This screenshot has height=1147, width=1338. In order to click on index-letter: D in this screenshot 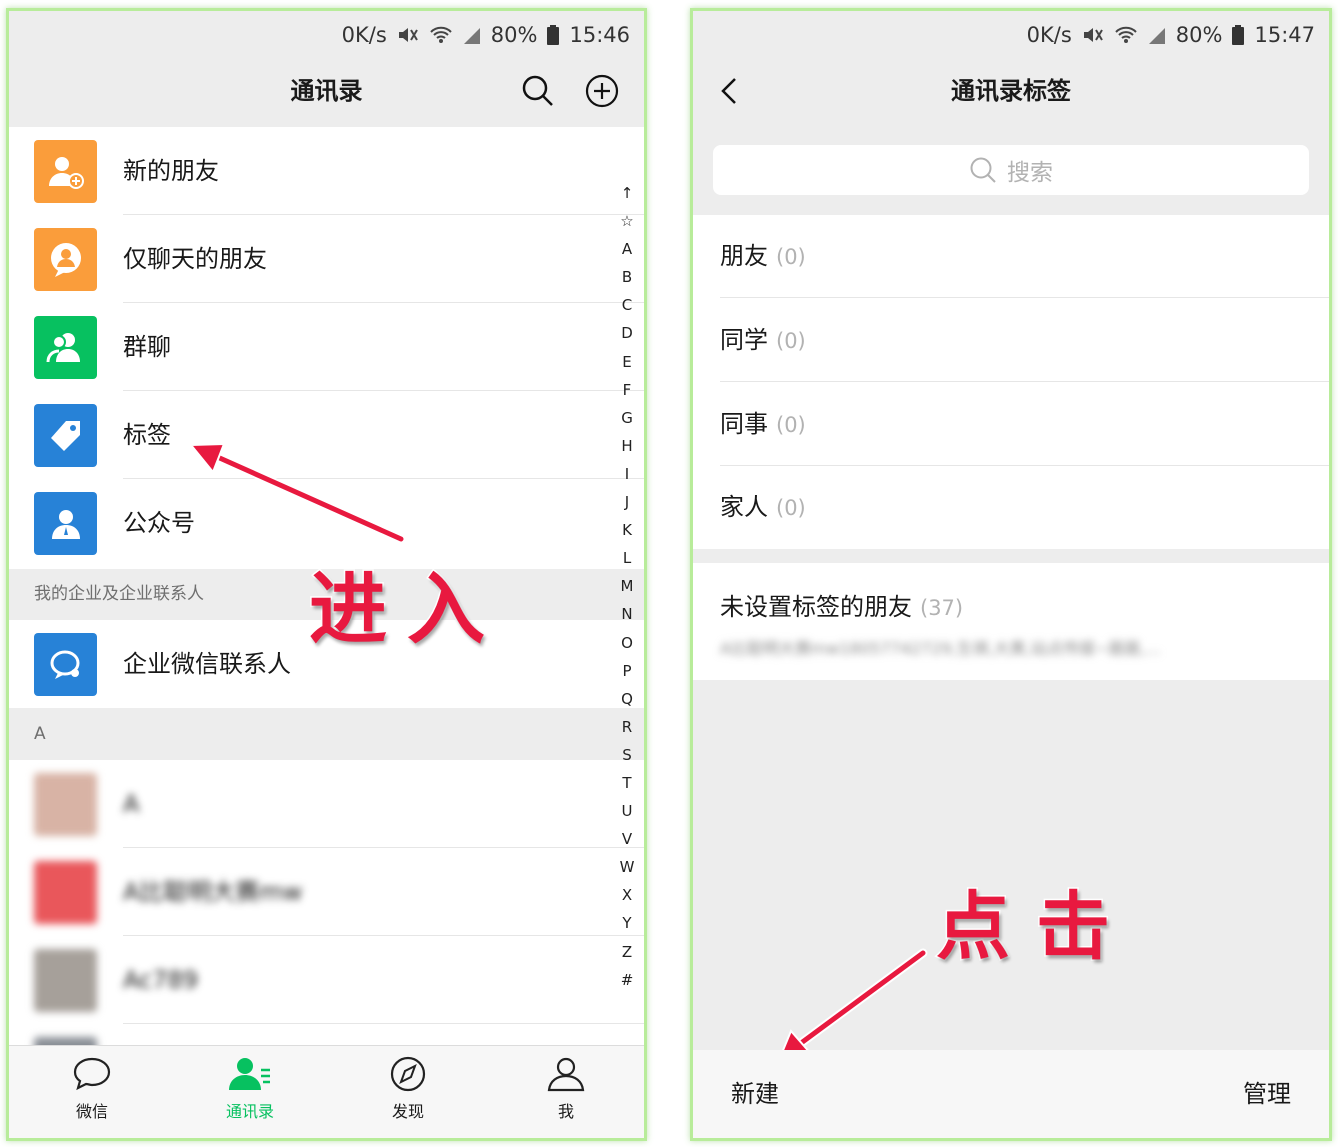, I will do `click(627, 333)`.